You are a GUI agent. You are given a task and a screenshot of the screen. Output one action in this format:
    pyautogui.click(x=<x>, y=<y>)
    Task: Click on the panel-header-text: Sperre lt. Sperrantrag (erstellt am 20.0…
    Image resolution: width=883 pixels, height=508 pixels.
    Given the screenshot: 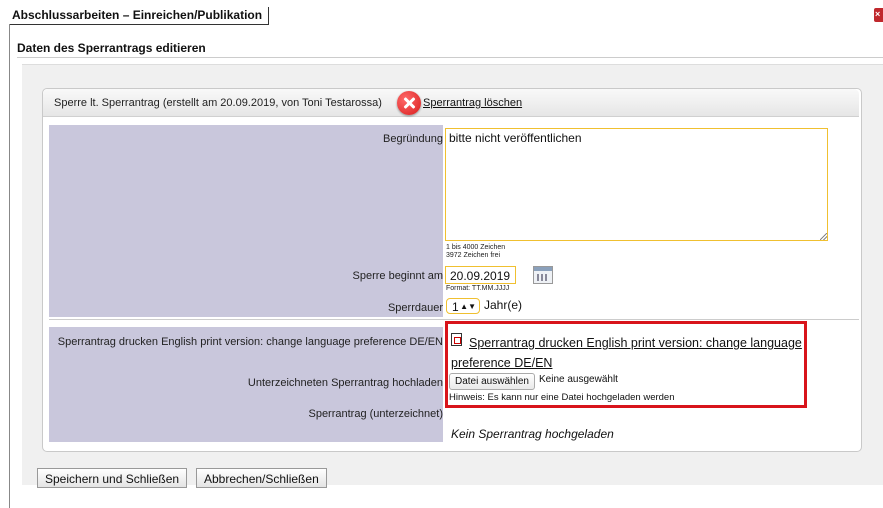 What is the action you would take?
    pyautogui.click(x=218, y=103)
    